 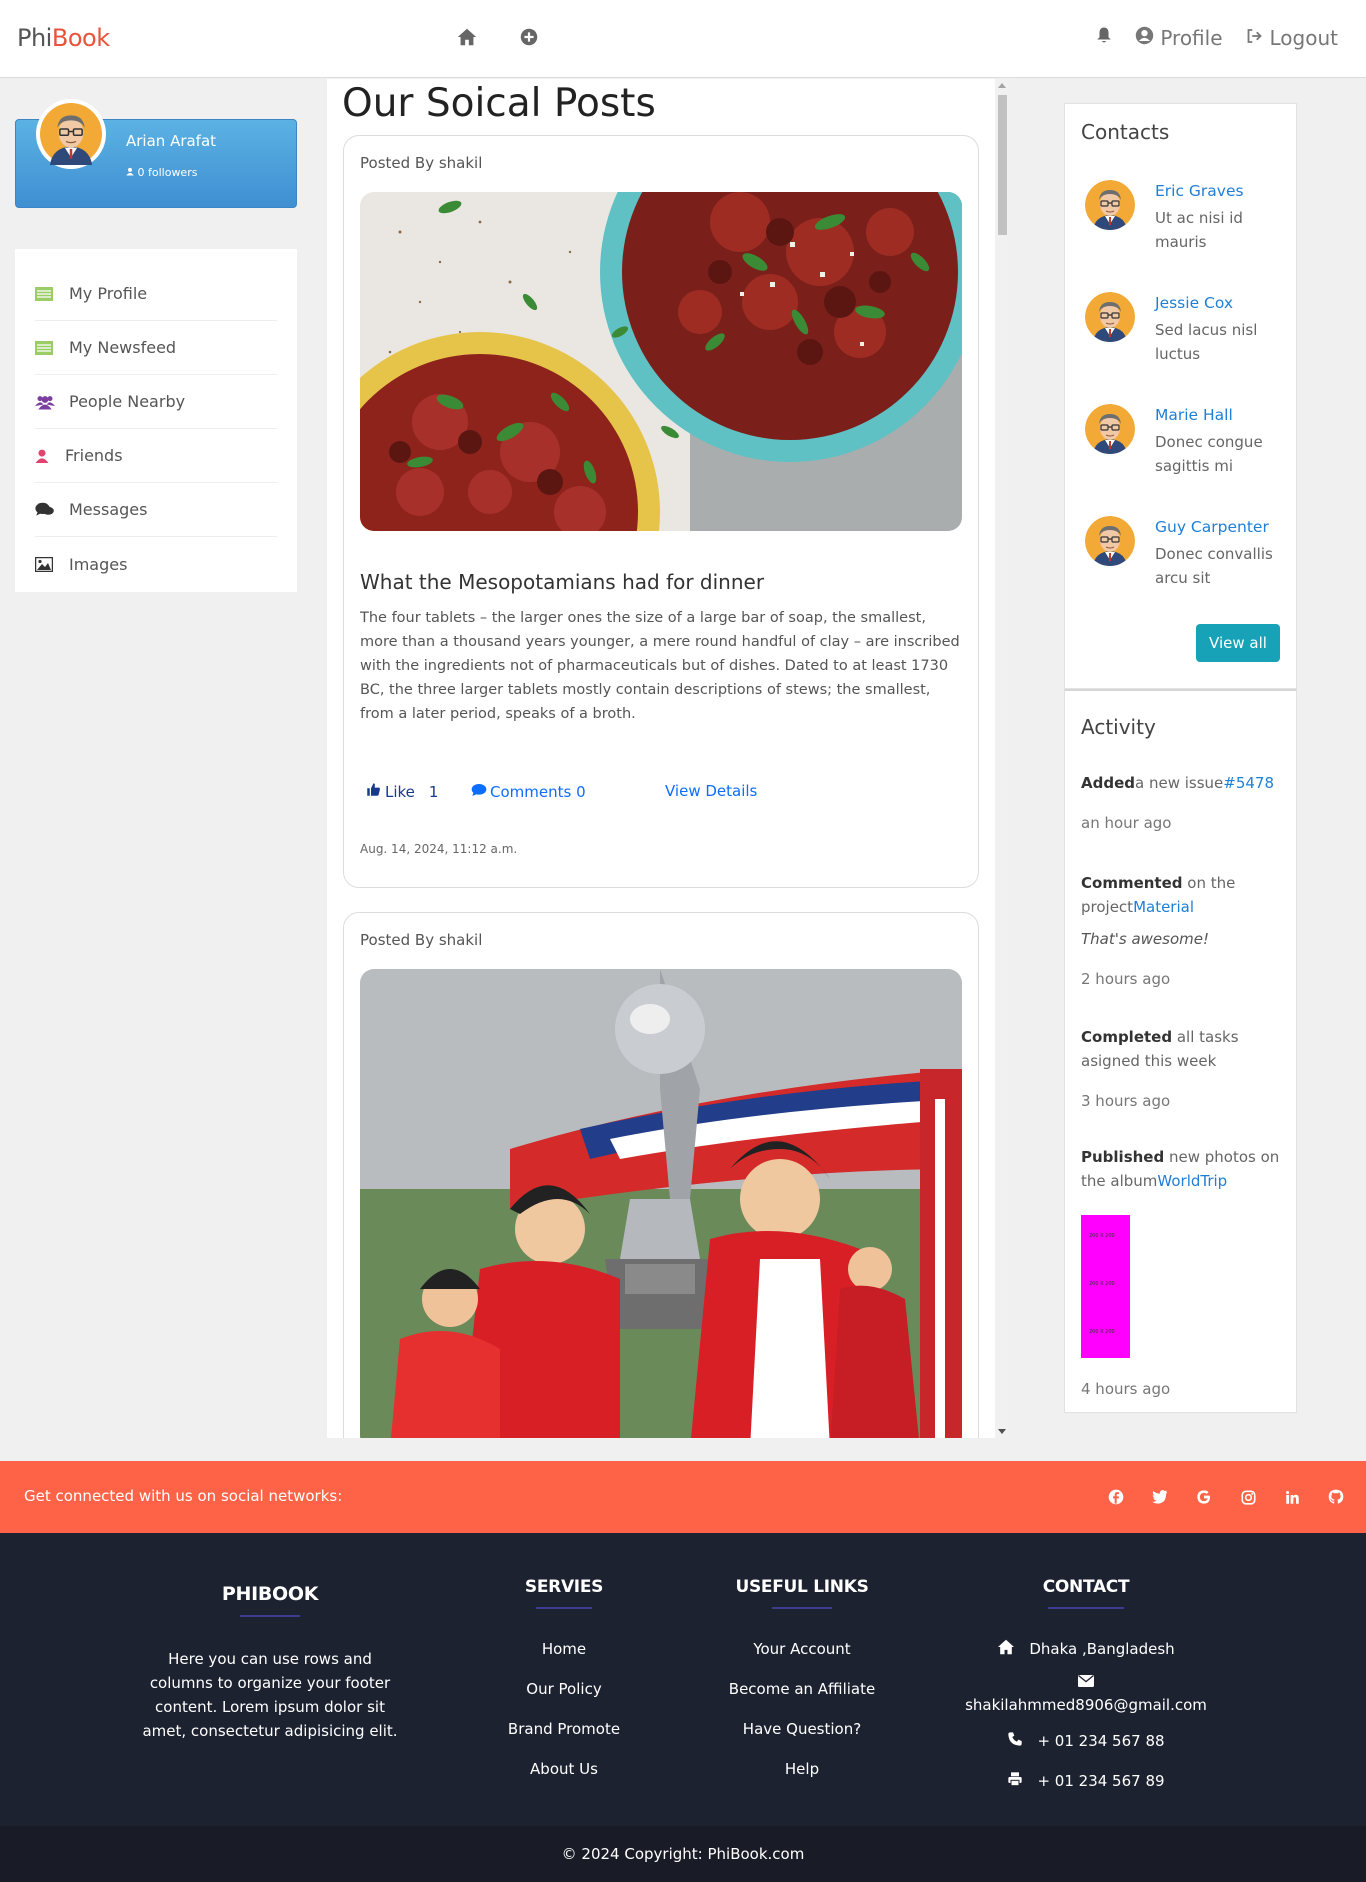 What do you see at coordinates (156, 564) in the screenshot?
I see `sidebar-item-images: Images` at bounding box center [156, 564].